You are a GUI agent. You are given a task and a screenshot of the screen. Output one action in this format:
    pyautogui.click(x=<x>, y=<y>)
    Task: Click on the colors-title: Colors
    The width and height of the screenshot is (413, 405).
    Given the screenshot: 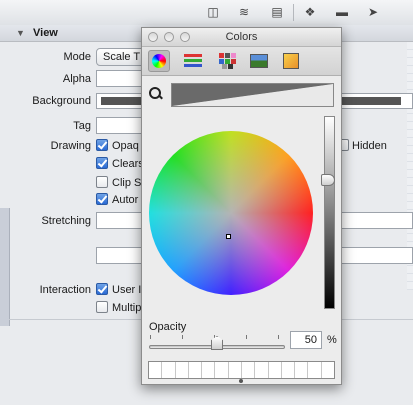 What is the action you would take?
    pyautogui.click(x=241, y=37)
    